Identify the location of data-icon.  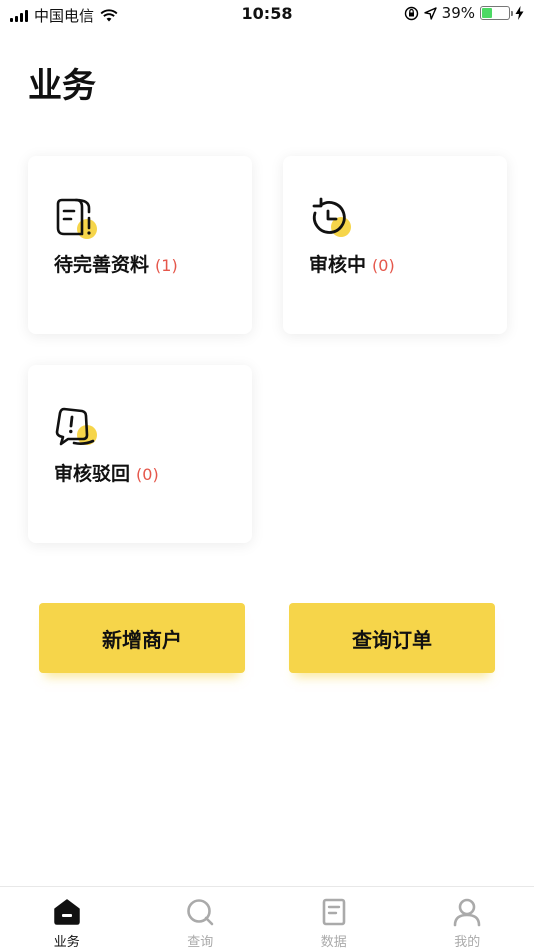
(334, 912).